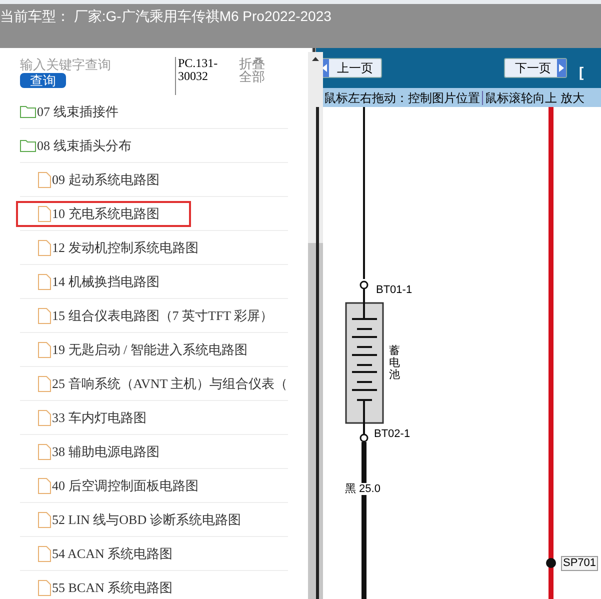  I want to click on battery-label: 蓄电池, so click(395, 363).